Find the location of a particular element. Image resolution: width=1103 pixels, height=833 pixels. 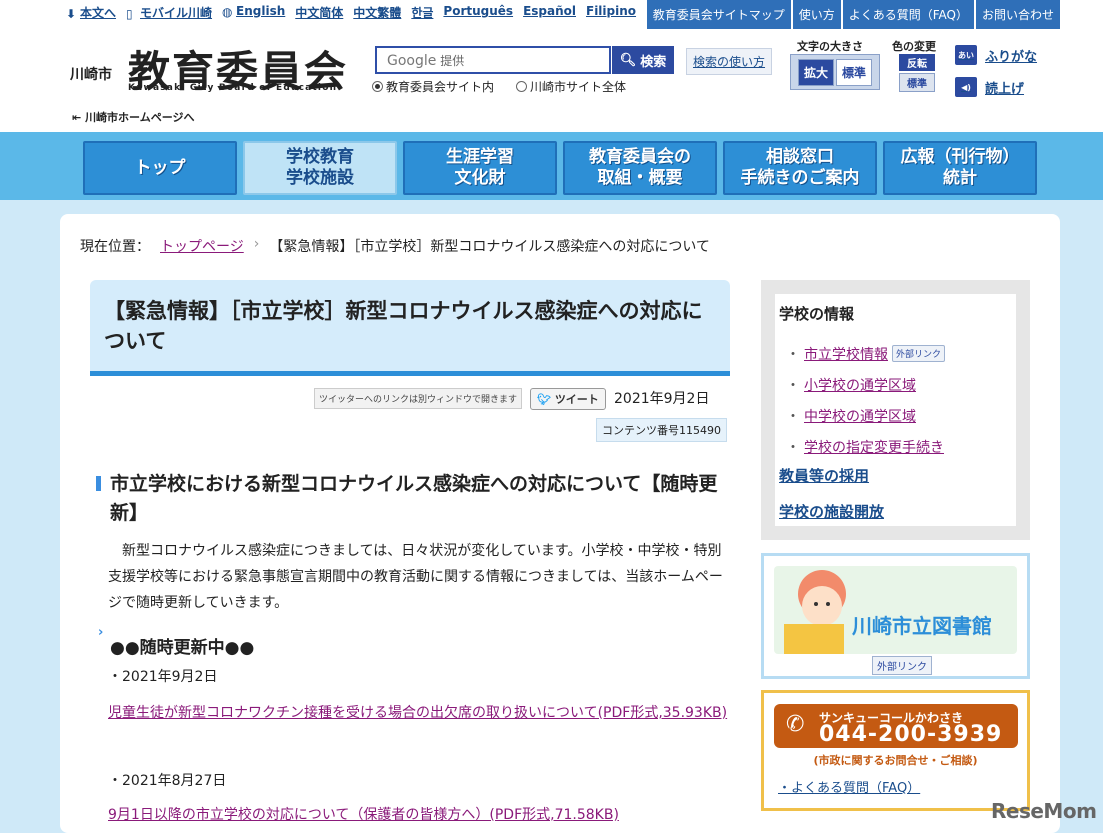

contact-link: お問い合わせ is located at coordinates (1017, 14).